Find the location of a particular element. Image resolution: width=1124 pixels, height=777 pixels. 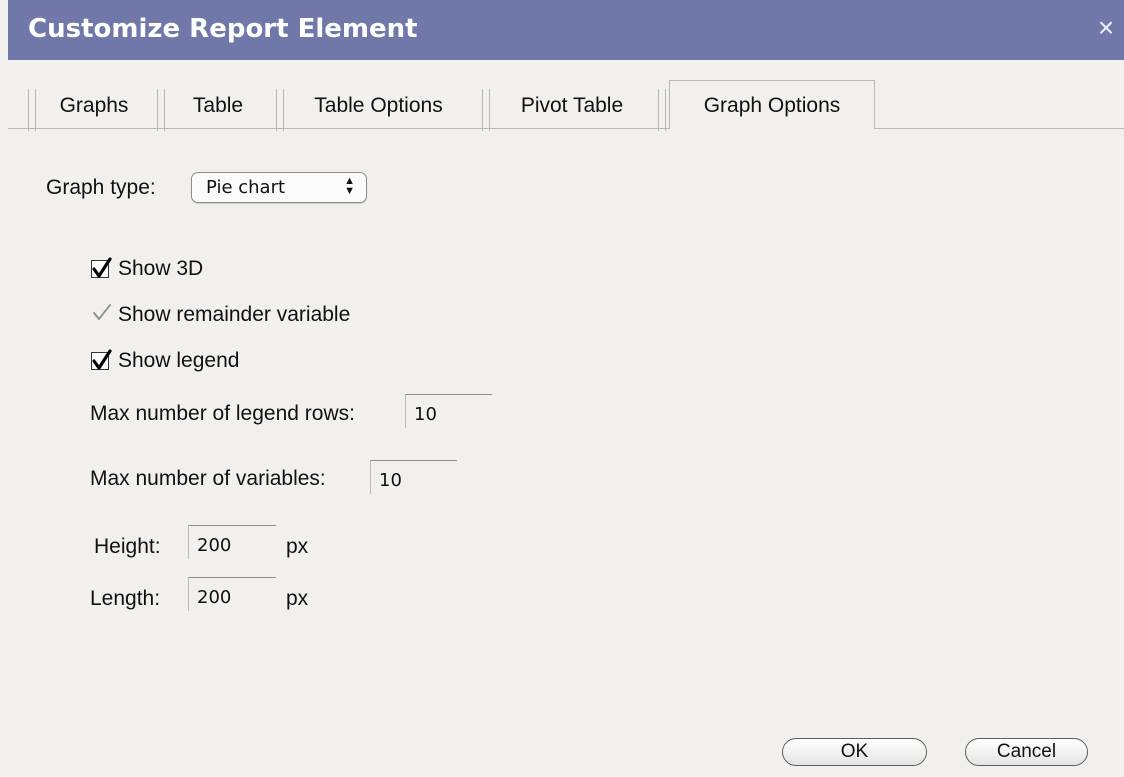

tab-label: Pivot Table is located at coordinates (572, 105).